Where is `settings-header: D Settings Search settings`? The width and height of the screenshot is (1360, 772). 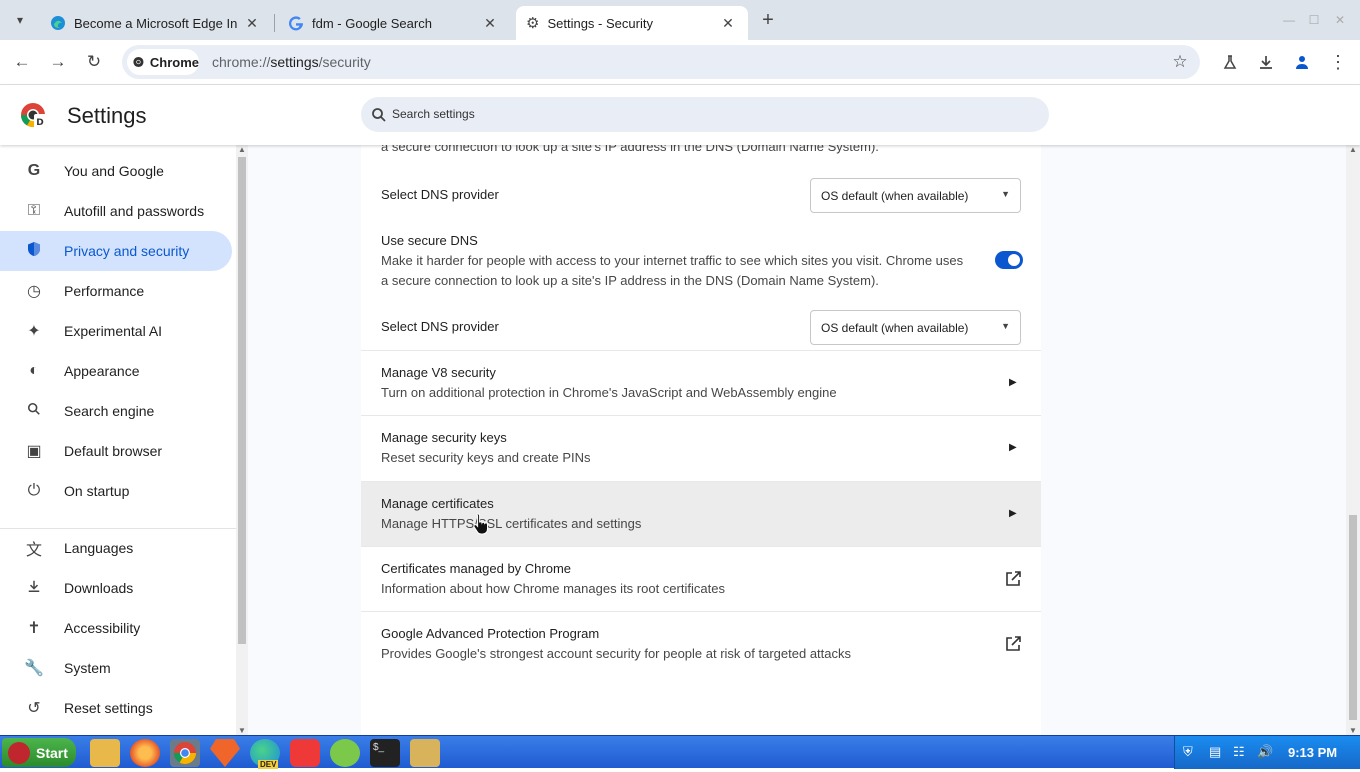
settings-header: D Settings Search settings is located at coordinates (680, 115).